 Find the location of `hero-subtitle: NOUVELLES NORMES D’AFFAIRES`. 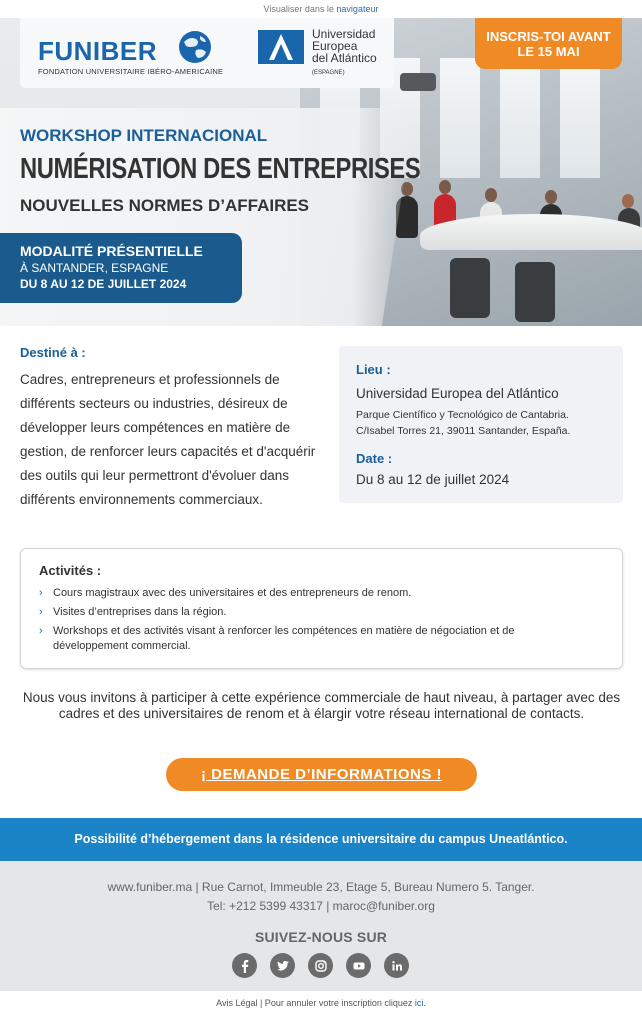

hero-subtitle: NOUVELLES NORMES D’AFFAIRES is located at coordinates (165, 205).